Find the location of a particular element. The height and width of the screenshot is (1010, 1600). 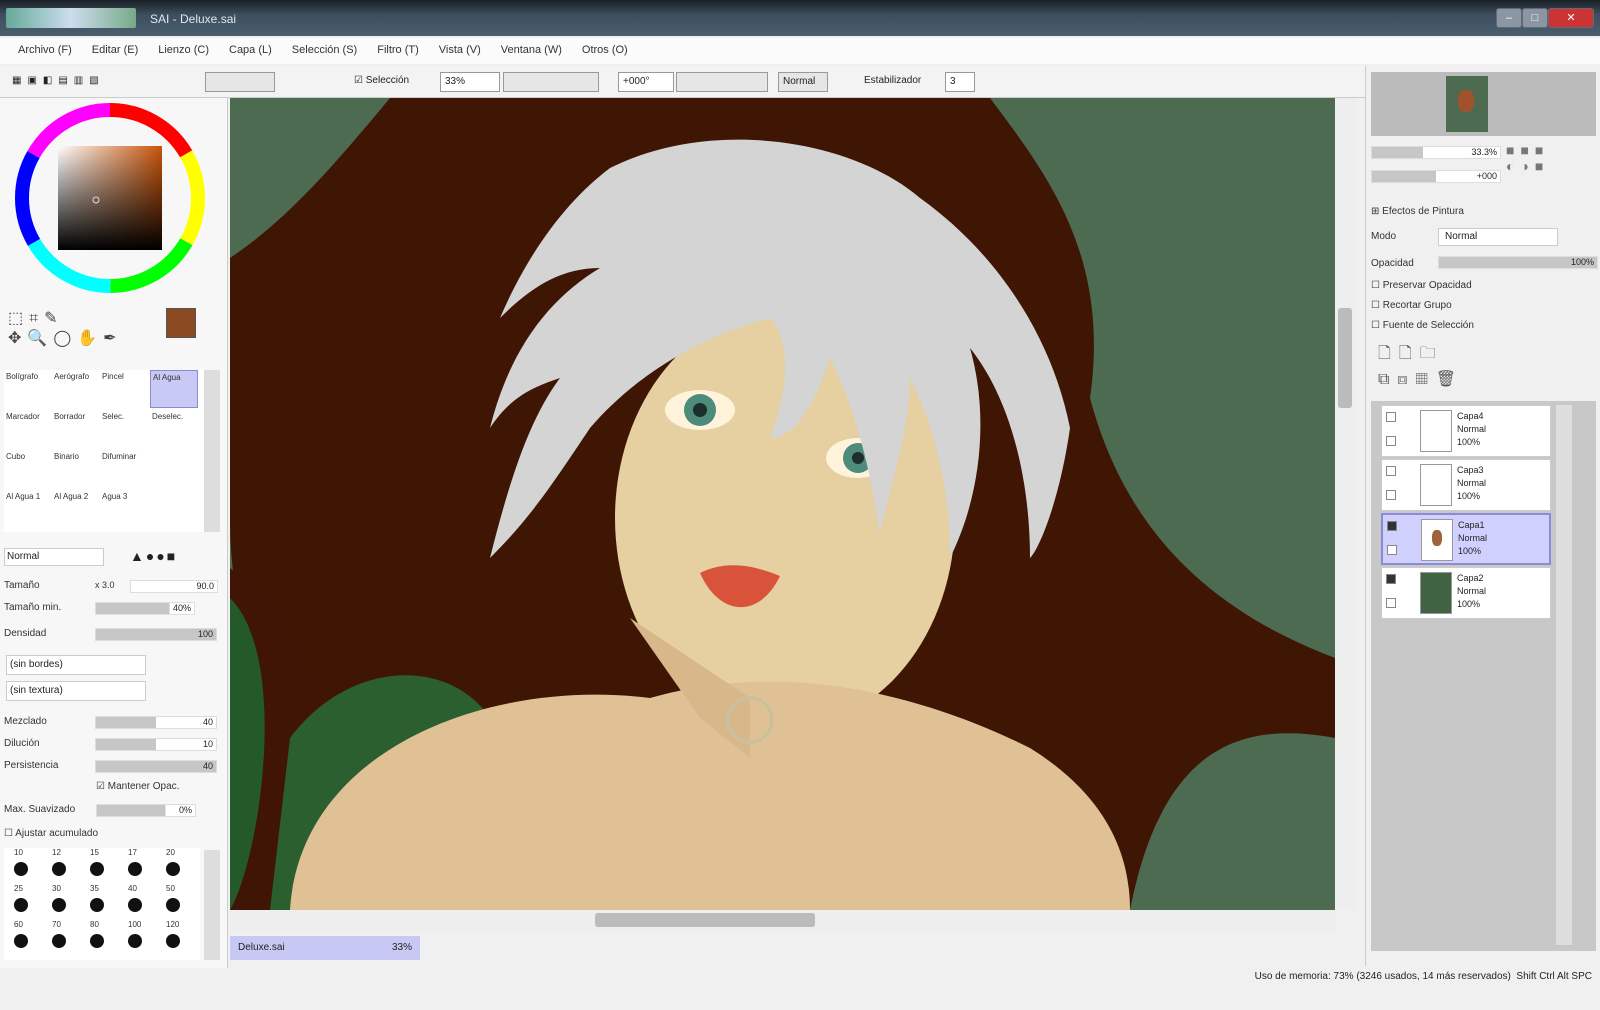

layer-action-buttons: 🗋🗋🗀 ⧉⧈▦🗑 is located at coordinates (1483, 369).